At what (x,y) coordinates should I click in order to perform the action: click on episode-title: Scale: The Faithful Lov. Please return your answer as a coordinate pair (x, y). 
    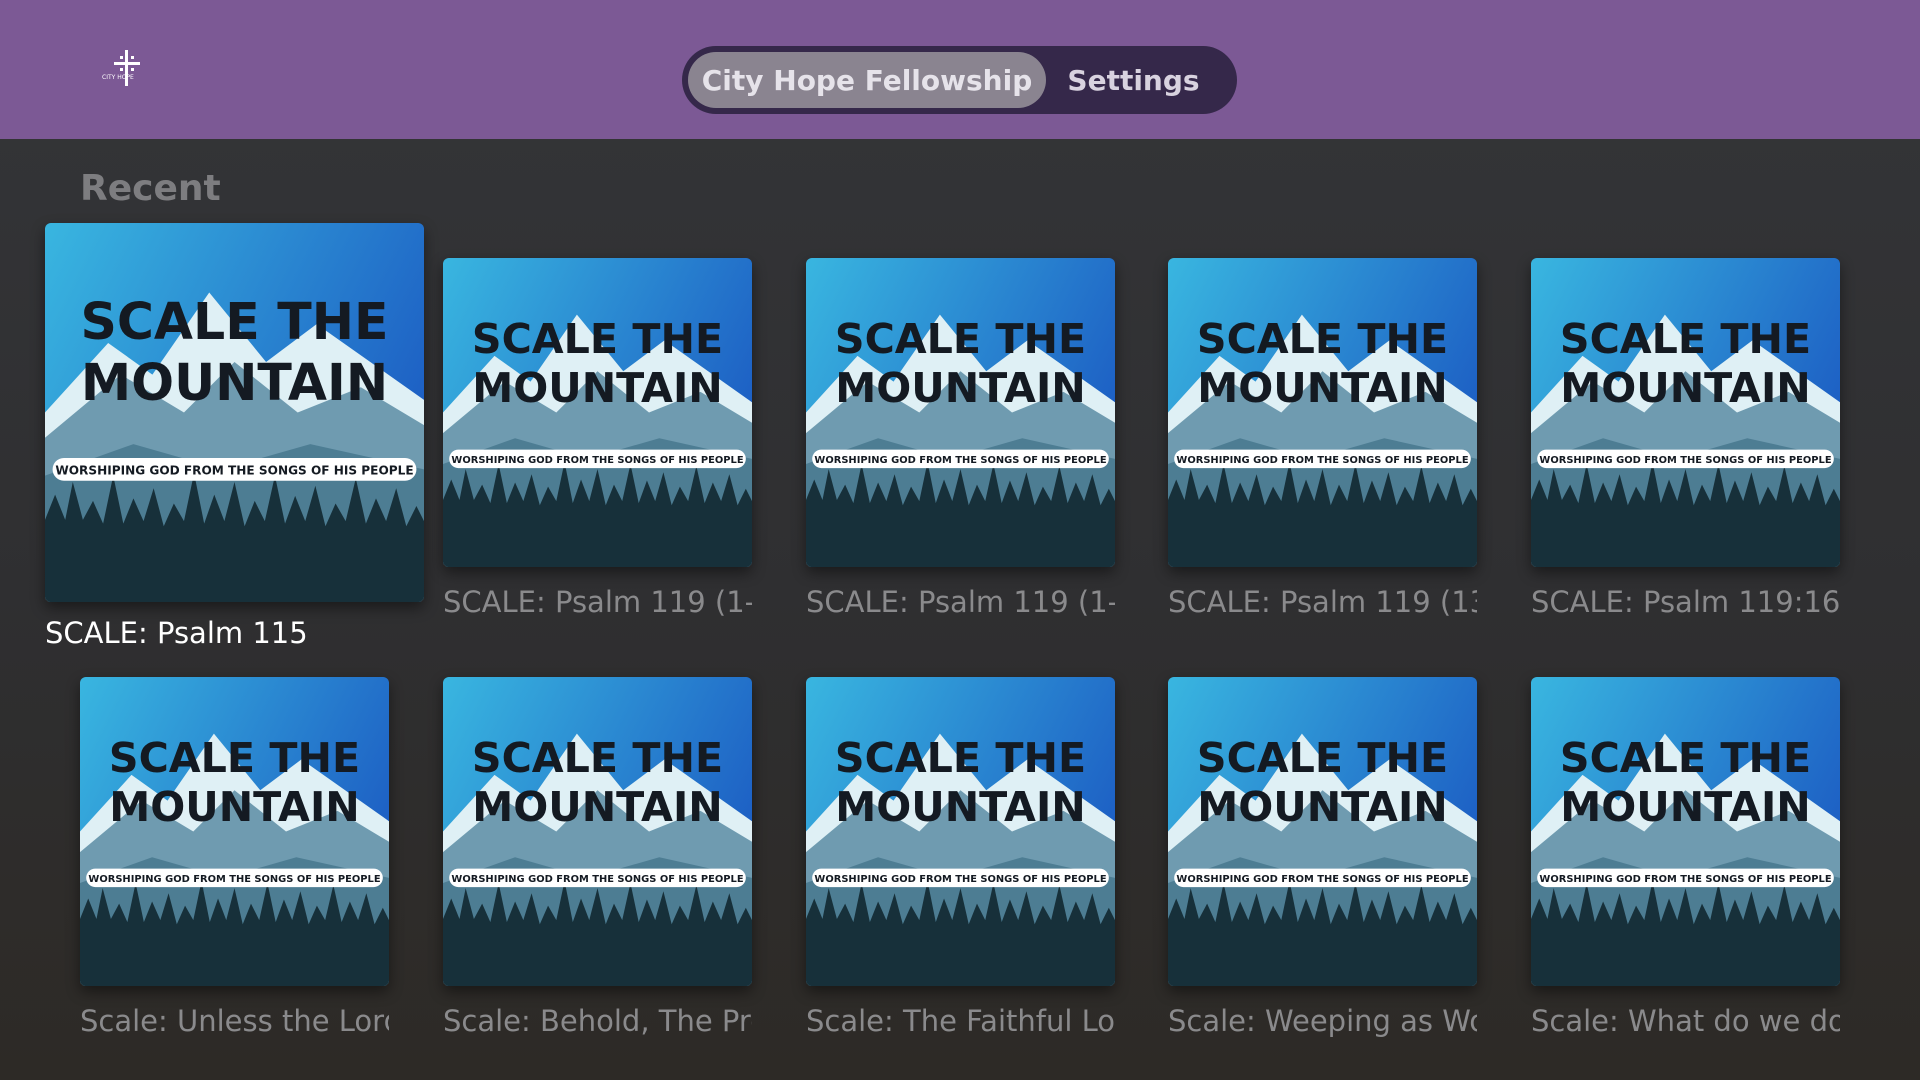
    Looking at the image, I should click on (960, 1021).